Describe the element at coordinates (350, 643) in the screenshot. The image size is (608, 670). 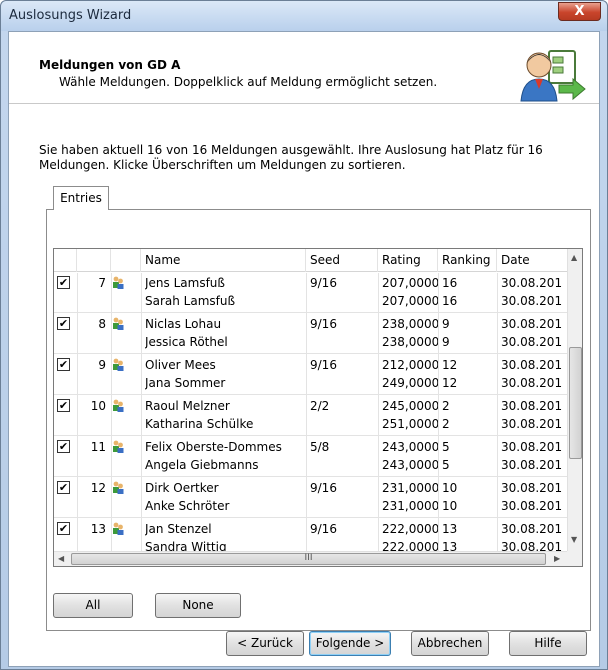
I see `next-button: Folgende >` at that location.